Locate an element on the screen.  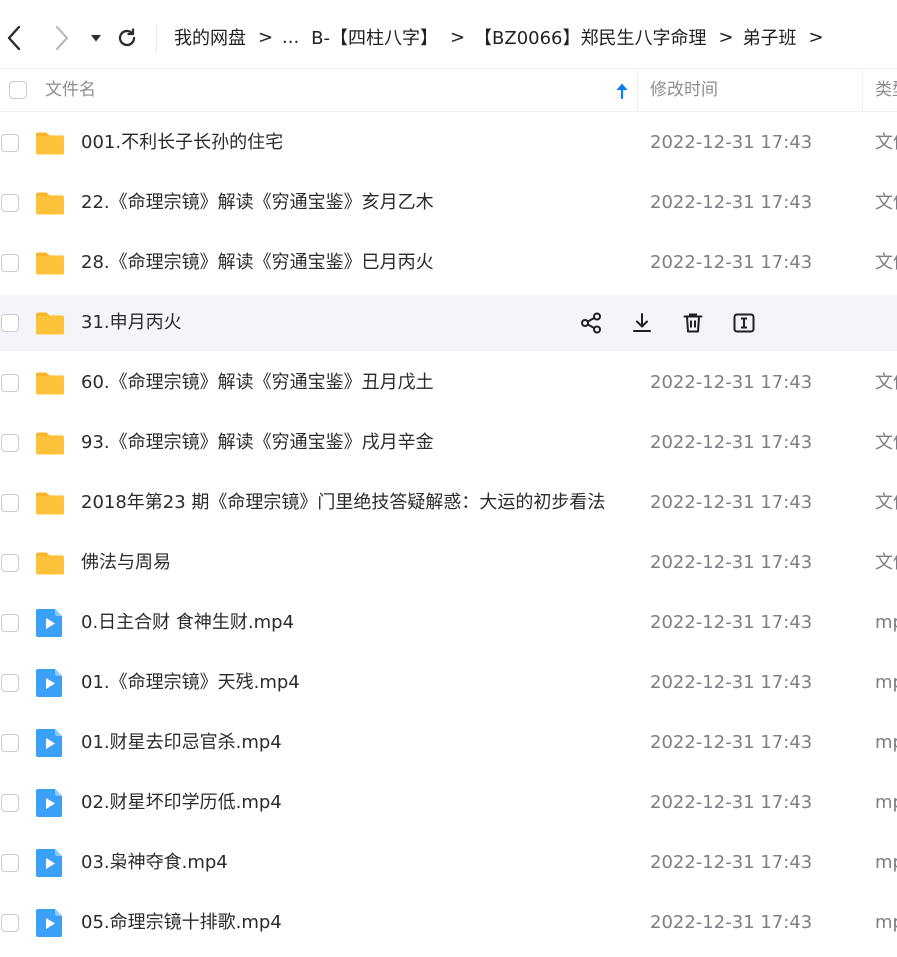
folder-row: 佛法与周易 2022-12-31 17:43 文件夹 is located at coordinates (448, 563).